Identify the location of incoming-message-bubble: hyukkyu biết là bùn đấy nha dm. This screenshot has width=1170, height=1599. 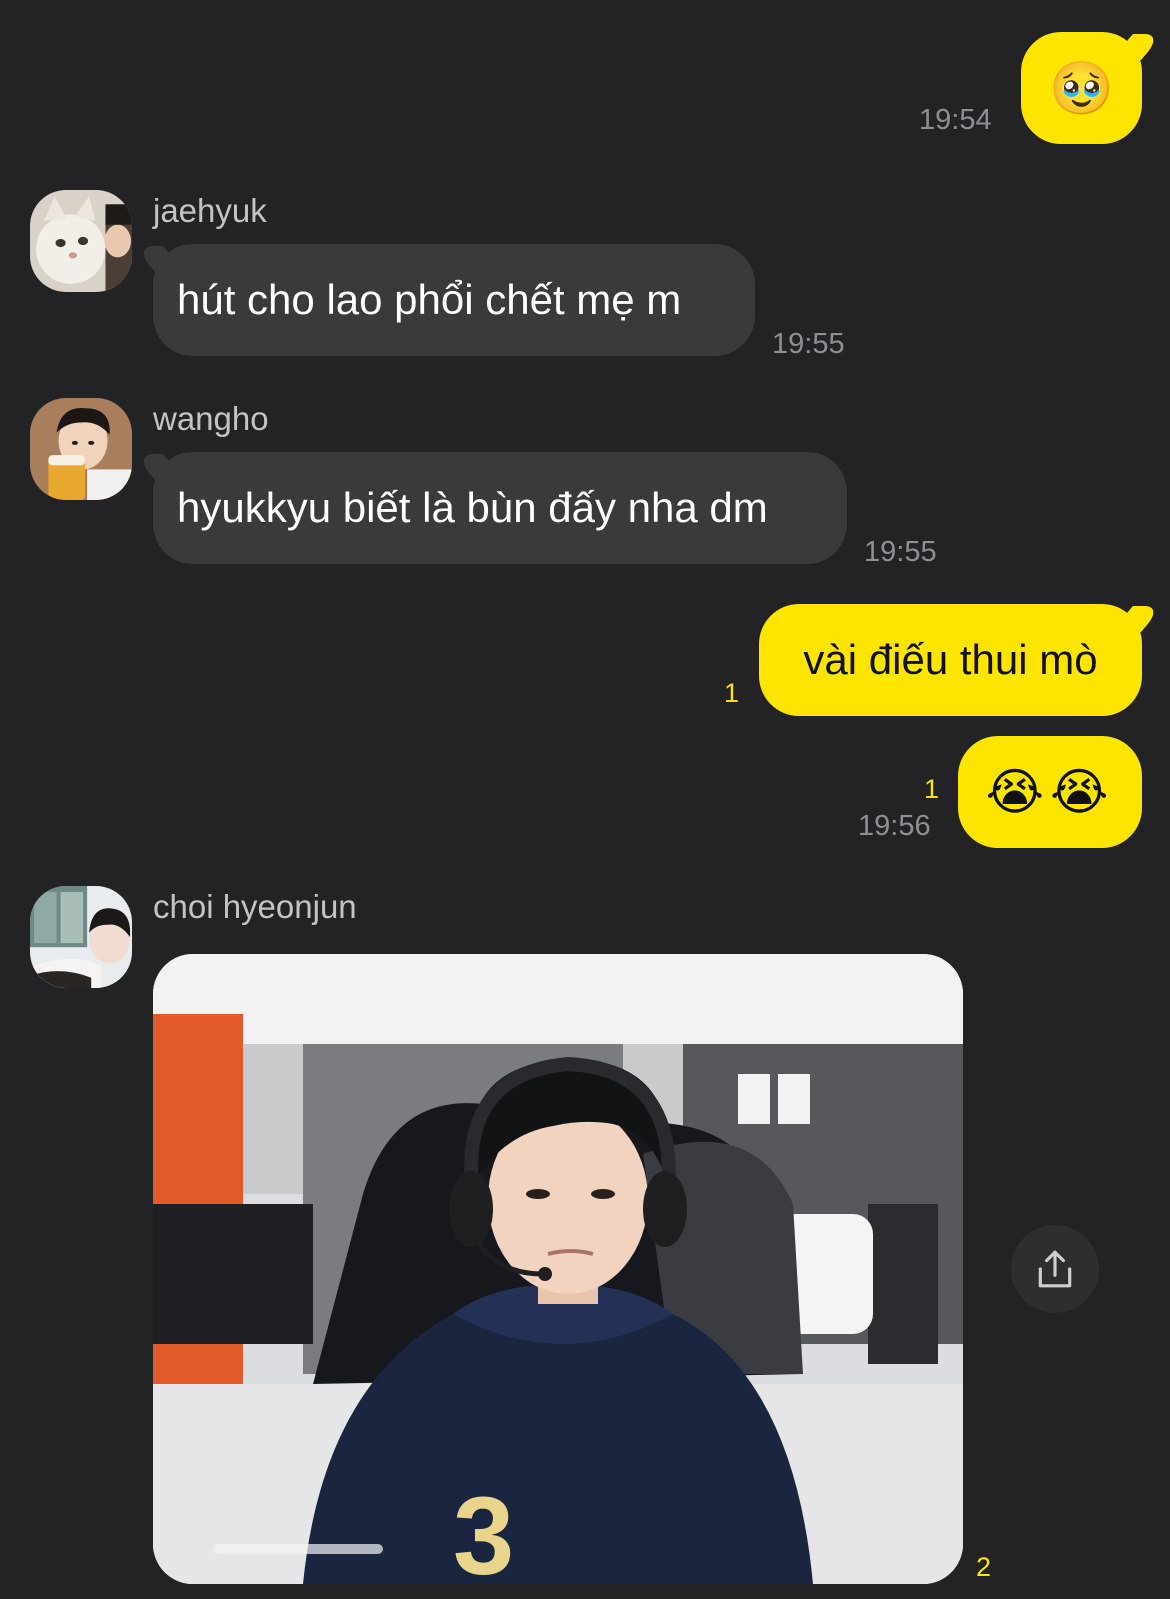
(500, 508).